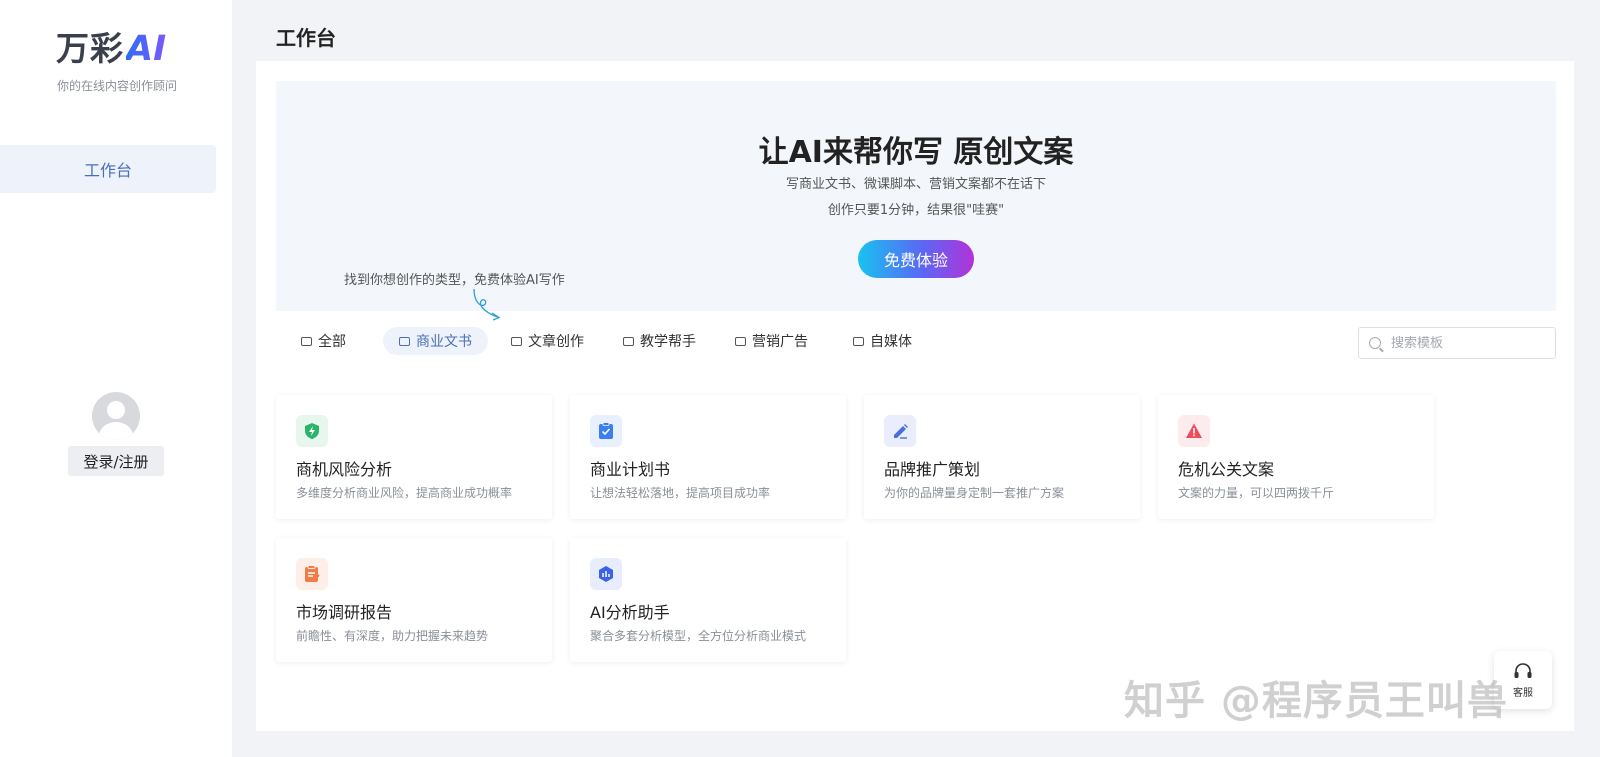 This screenshot has width=1600, height=757. I want to click on customer-service-label: 客服, so click(1523, 693).